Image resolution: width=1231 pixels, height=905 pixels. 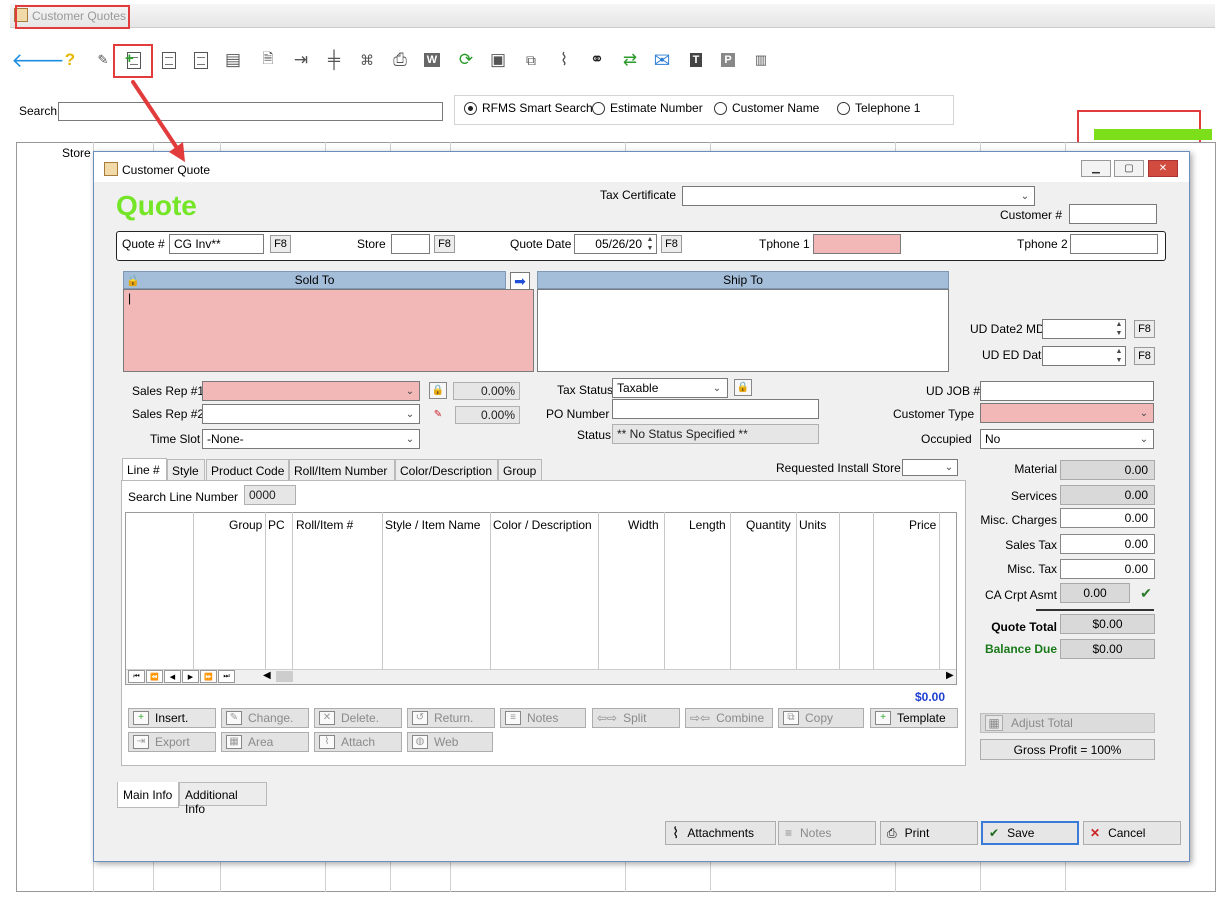 What do you see at coordinates (1067, 749) in the screenshot?
I see `gross-profit-button: Gross Profit = 100%` at bounding box center [1067, 749].